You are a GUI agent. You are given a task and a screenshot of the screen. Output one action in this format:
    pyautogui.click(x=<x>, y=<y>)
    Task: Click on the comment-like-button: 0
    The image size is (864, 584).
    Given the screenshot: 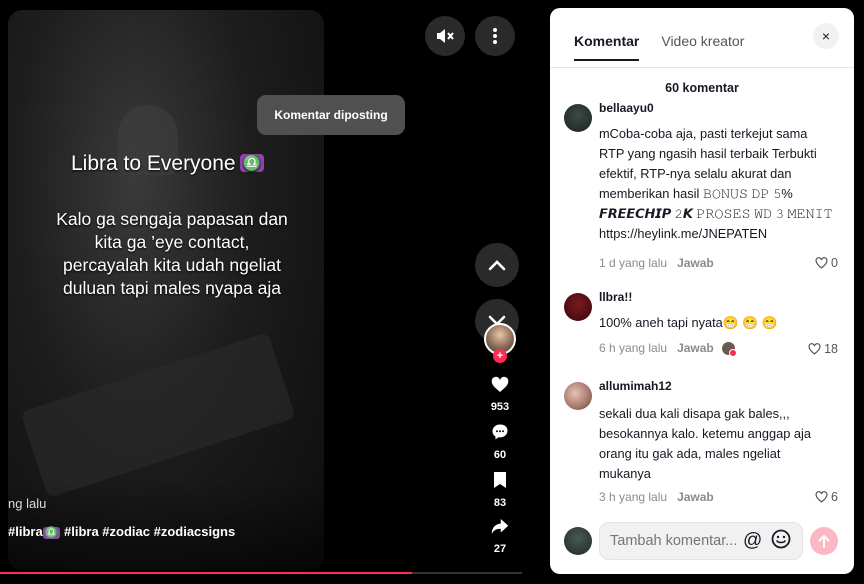 What is the action you would take?
    pyautogui.click(x=826, y=263)
    